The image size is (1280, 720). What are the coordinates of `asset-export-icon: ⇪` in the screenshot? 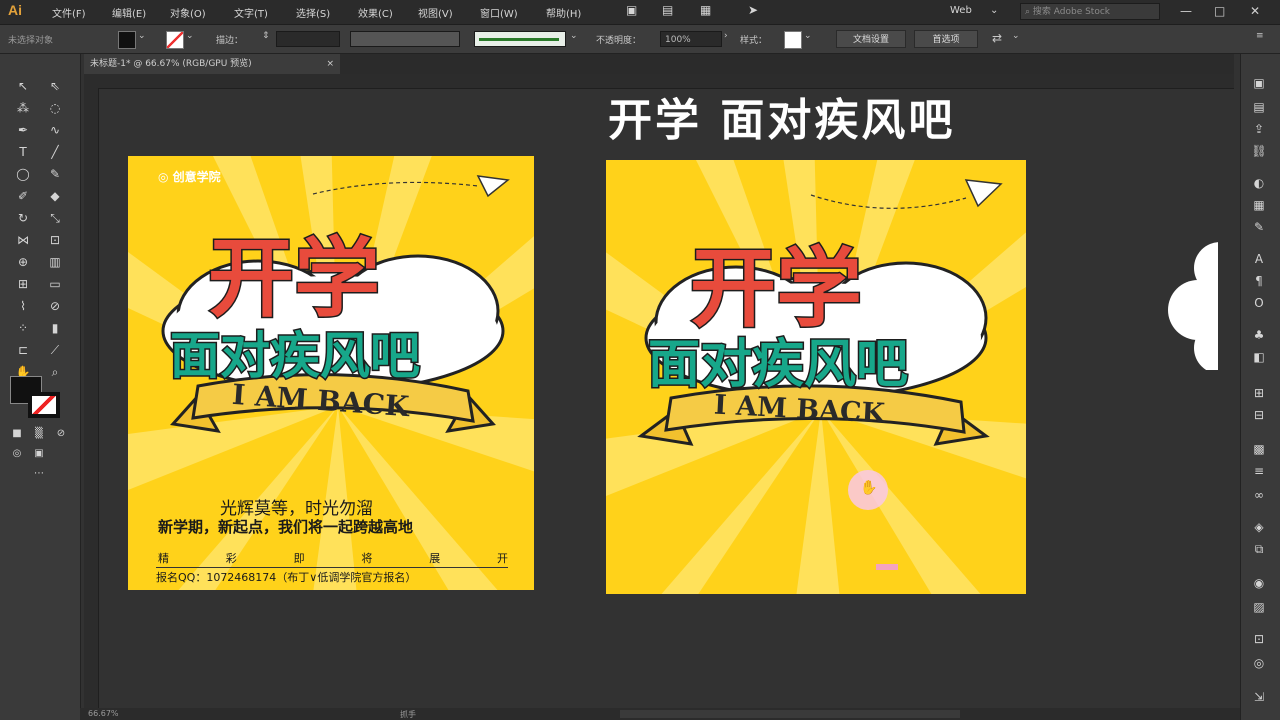 It's located at (1259, 129).